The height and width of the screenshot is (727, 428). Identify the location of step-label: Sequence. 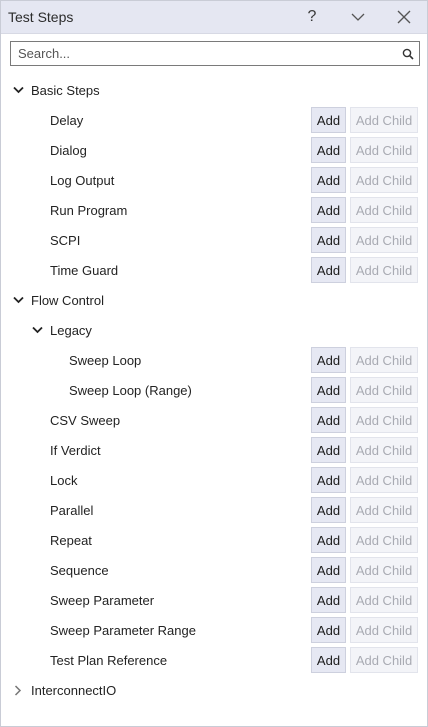
(79, 570).